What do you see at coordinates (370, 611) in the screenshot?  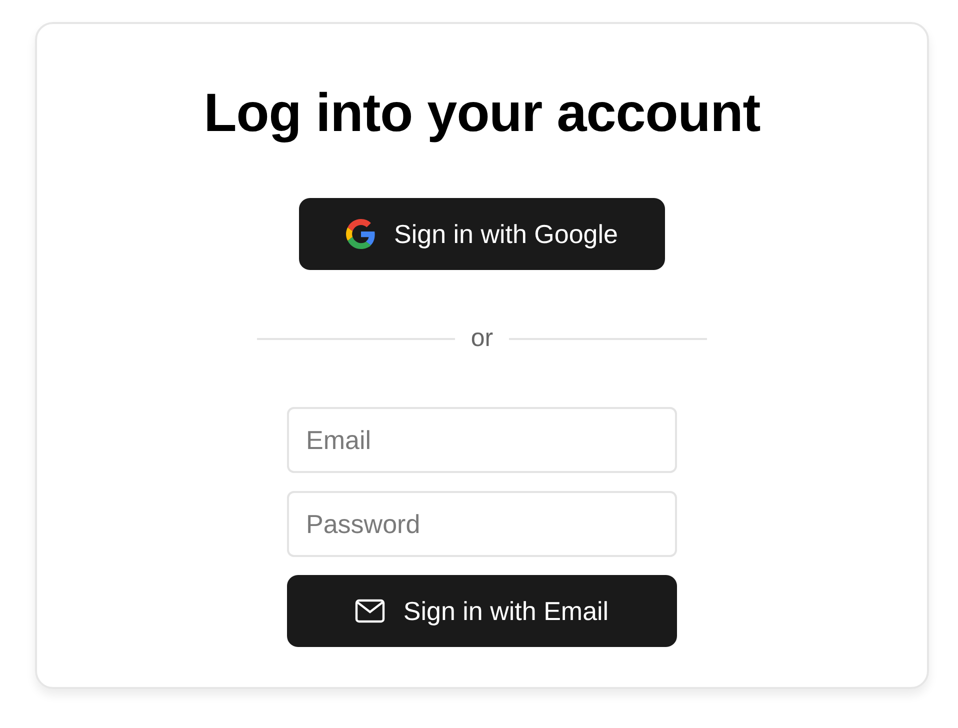 I see `mail-icon` at bounding box center [370, 611].